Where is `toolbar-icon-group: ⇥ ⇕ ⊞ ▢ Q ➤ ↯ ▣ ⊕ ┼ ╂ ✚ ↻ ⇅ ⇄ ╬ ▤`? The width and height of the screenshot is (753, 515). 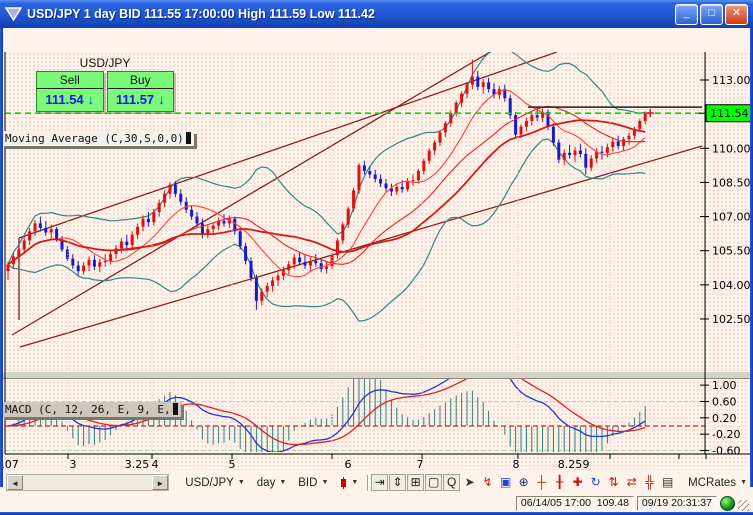
toolbar-icon-group: ⇥ ⇕ ⊞ ▢ Q ➤ ↯ ▣ ⊕ ┼ ╂ ✚ ↻ ⇅ ⇄ ╬ ▤ is located at coordinates (523, 482).